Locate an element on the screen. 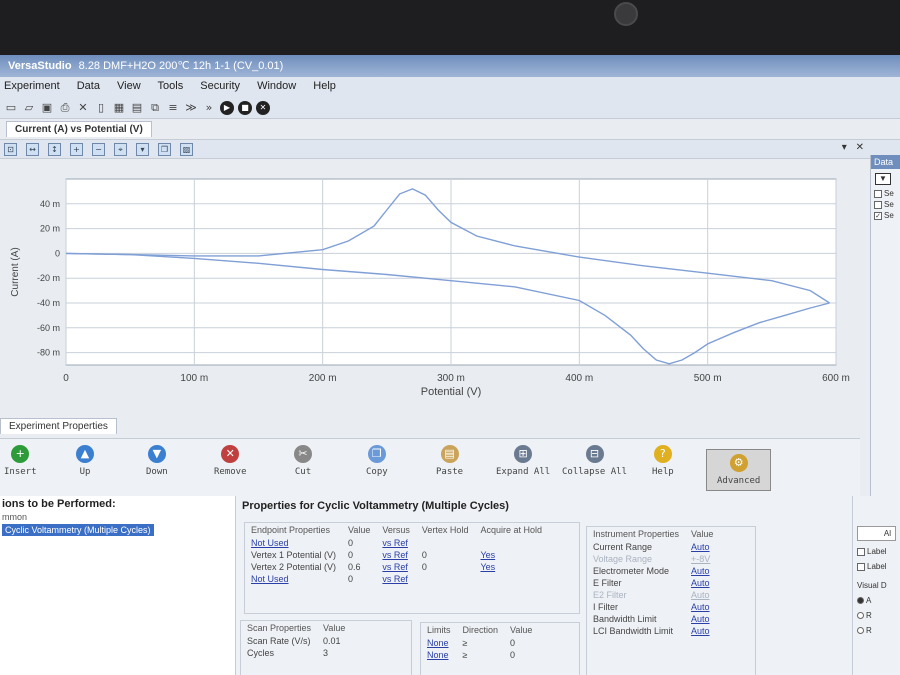 Image resolution: width=900 pixels, height=675 pixels. panel-menu-icon: ▾ is located at coordinates (844, 147).